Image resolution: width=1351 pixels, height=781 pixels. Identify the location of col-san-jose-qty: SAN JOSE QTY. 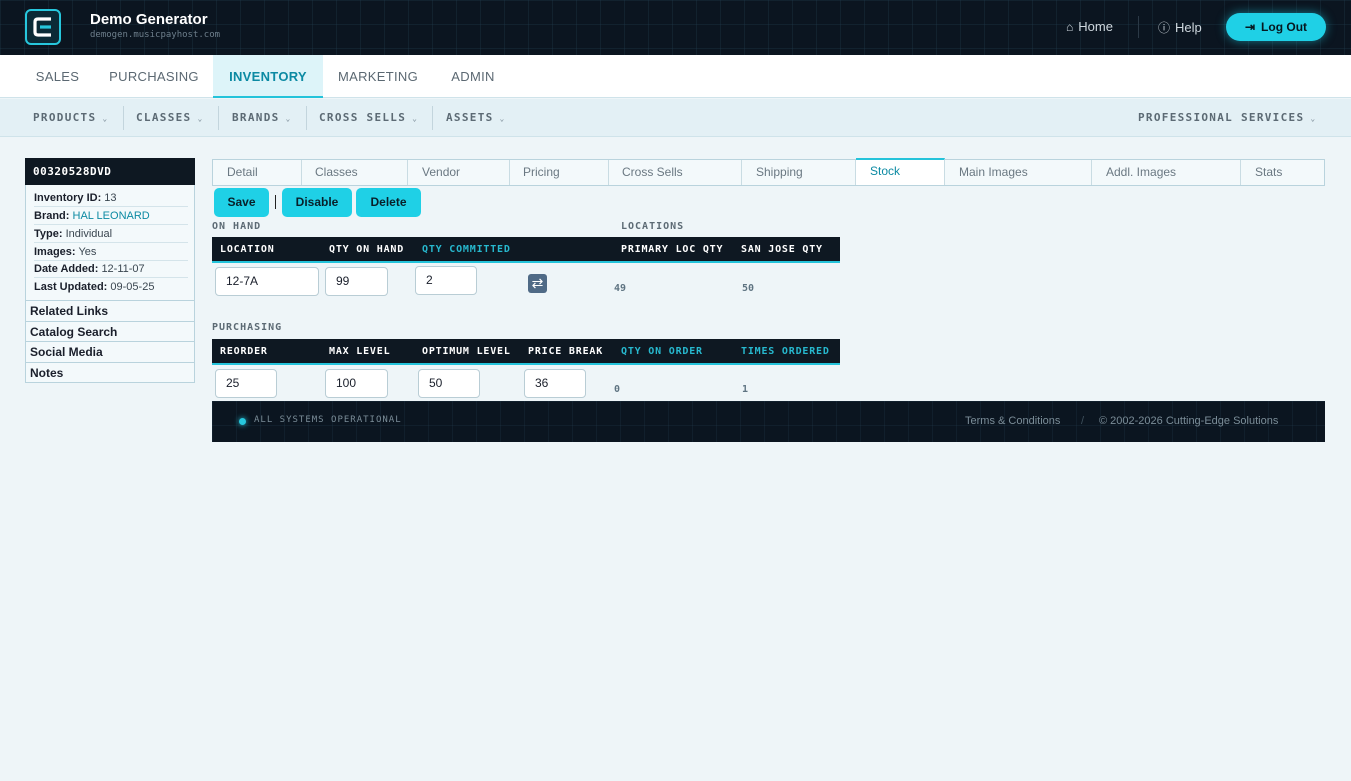
(782, 249).